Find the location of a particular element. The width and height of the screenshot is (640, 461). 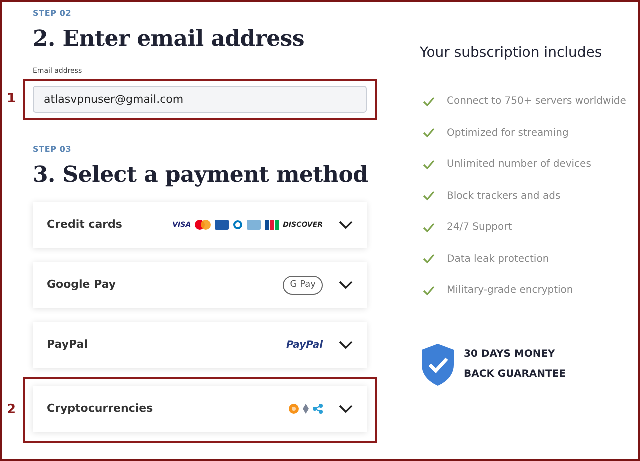

guarantee-text: 30 DAYS MONEY is located at coordinates (510, 355).